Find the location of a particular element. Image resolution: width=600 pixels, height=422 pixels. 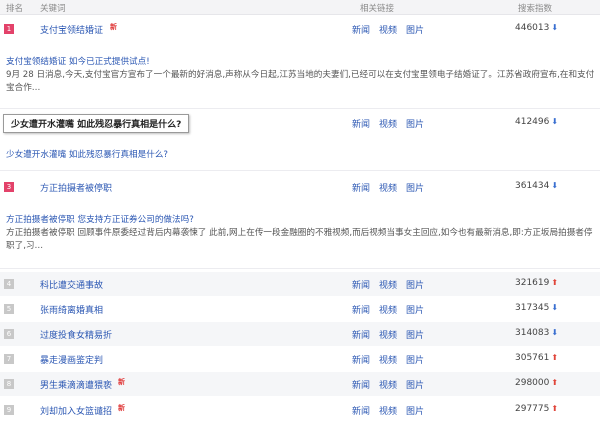

search-count: 321619 ⬆ is located at coordinates (537, 283).